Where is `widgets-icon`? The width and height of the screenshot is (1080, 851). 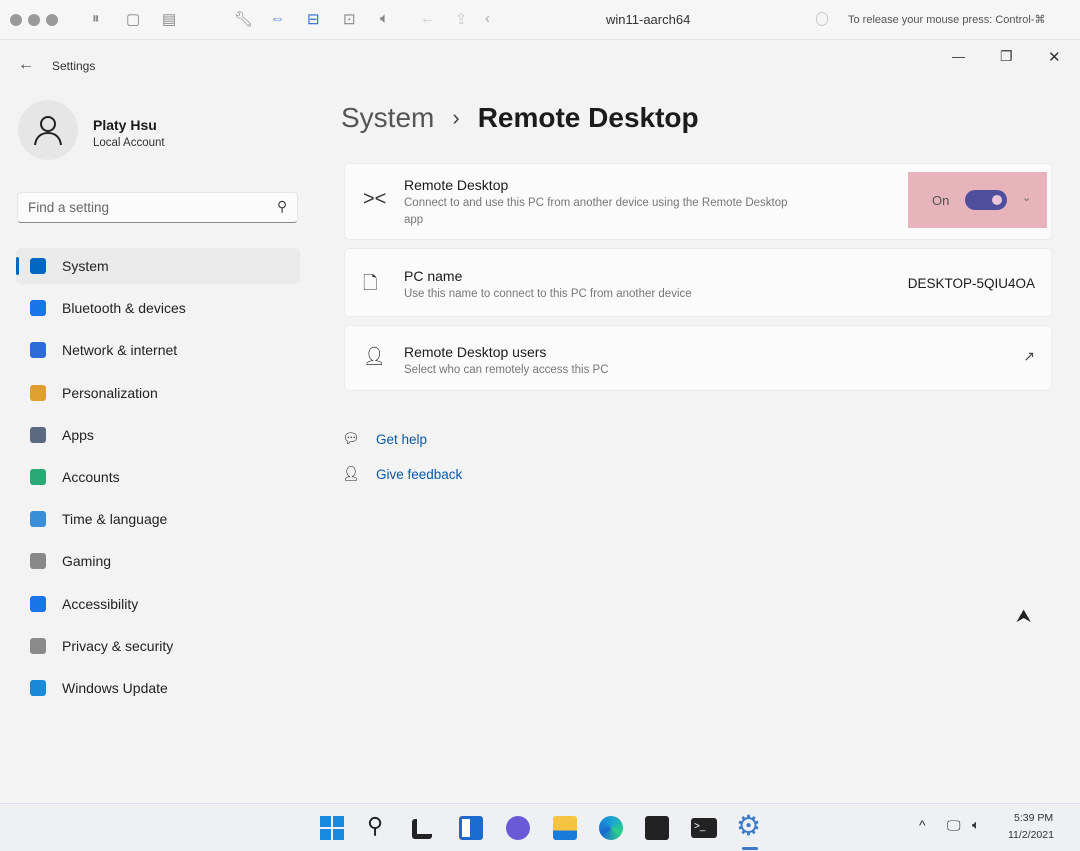
widgets-icon is located at coordinates (471, 828).